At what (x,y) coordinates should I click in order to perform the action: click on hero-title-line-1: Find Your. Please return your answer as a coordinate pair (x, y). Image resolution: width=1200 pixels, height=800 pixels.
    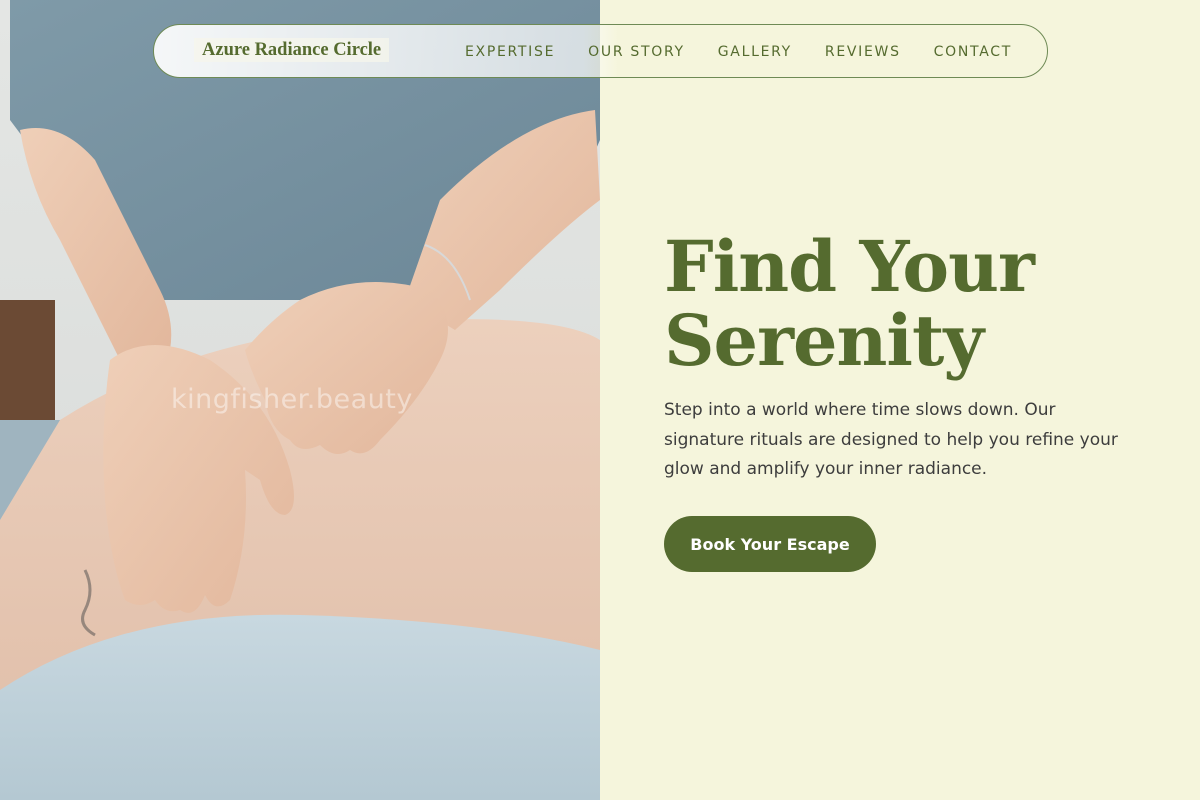
    Looking at the image, I should click on (849, 266).